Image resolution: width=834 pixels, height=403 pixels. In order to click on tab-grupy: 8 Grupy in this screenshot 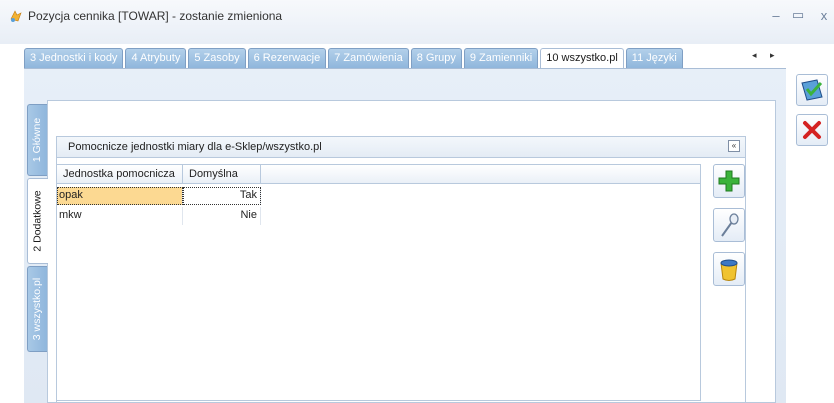, I will do `click(436, 58)`.